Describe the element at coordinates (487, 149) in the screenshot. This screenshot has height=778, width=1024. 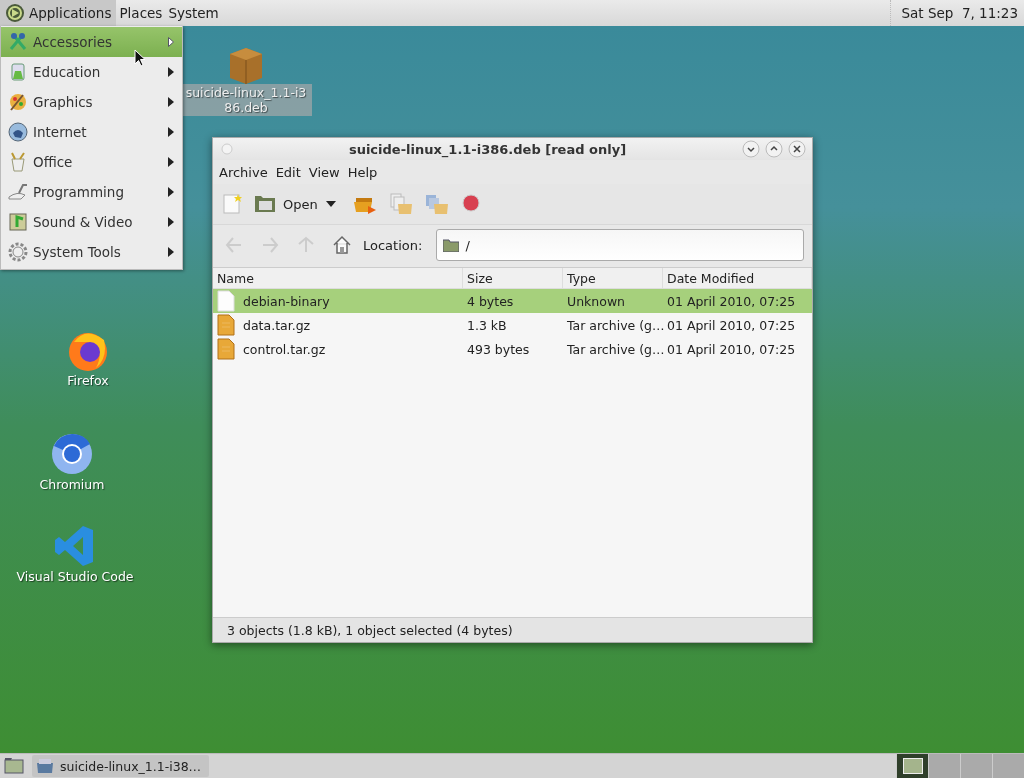
I see `window-title: suicide-linux_1.1-i386.deb [read only]` at that location.